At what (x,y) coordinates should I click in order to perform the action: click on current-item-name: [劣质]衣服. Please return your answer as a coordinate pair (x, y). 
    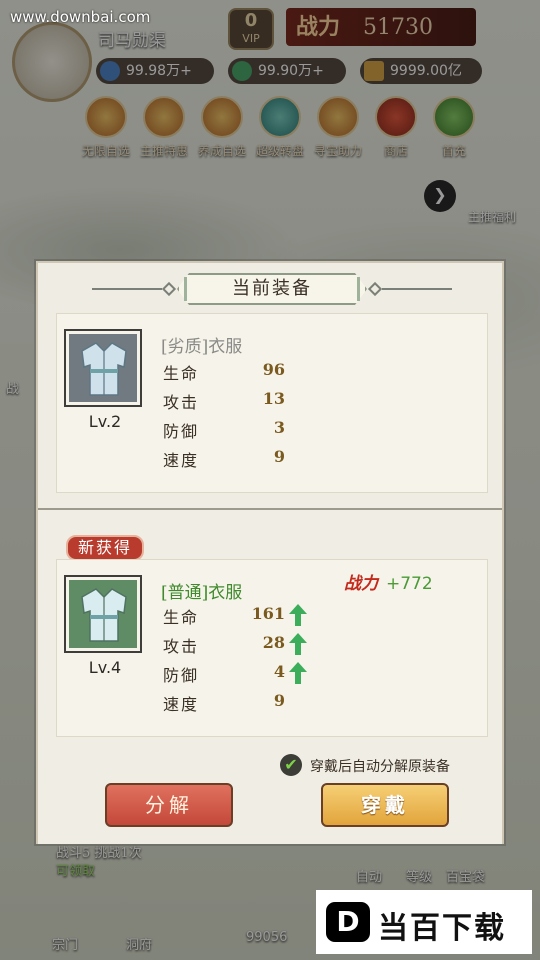
    Looking at the image, I should click on (201, 344).